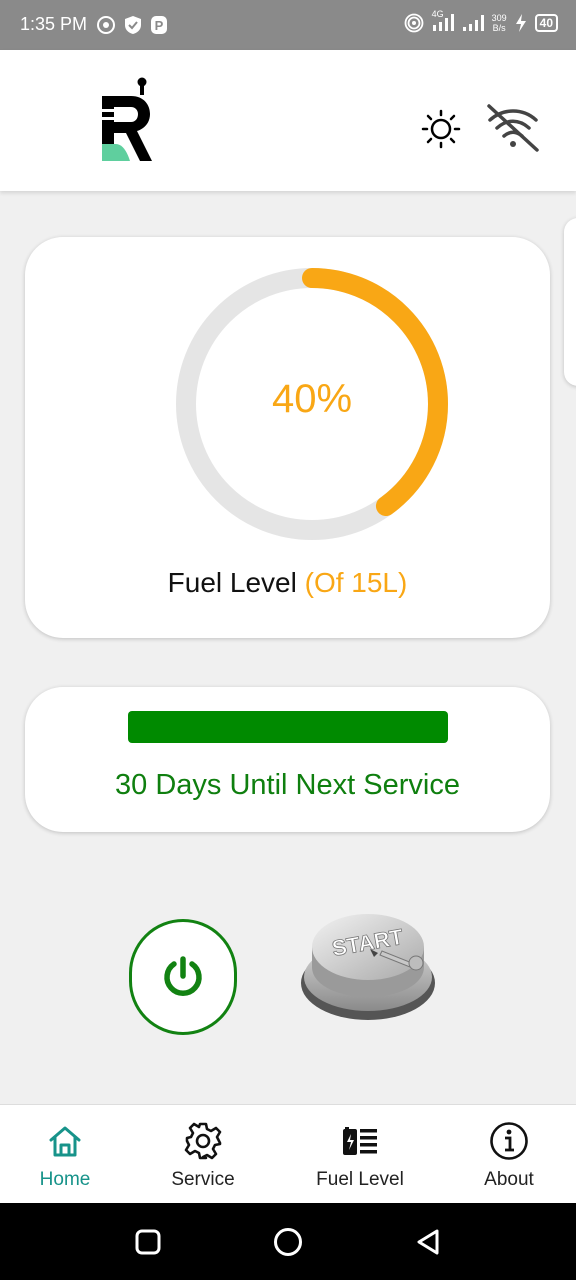 This screenshot has width=576, height=1280. I want to click on circle-icon, so click(288, 1241).